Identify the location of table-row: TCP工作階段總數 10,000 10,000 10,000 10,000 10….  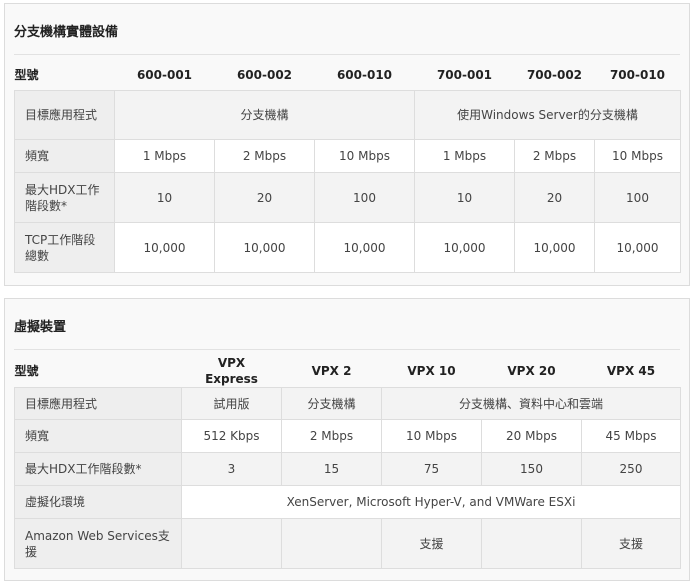
(347, 247).